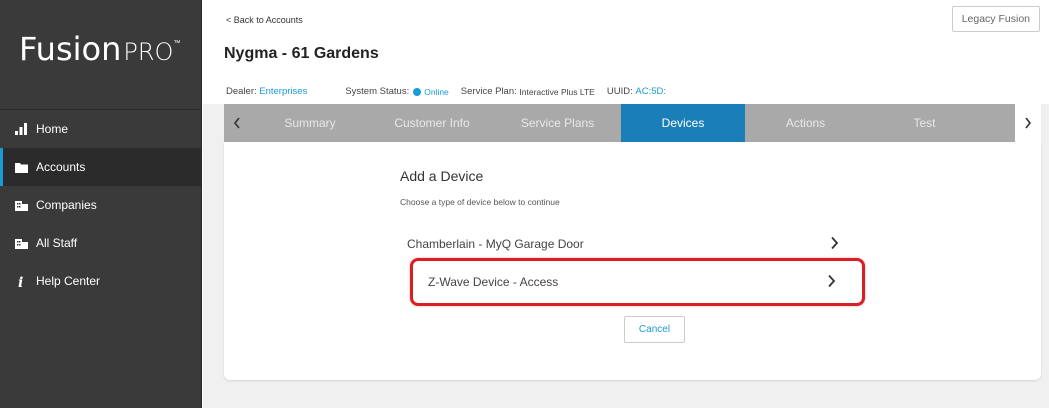  Describe the element at coordinates (21, 205) in the screenshot. I see `building-icon` at that location.